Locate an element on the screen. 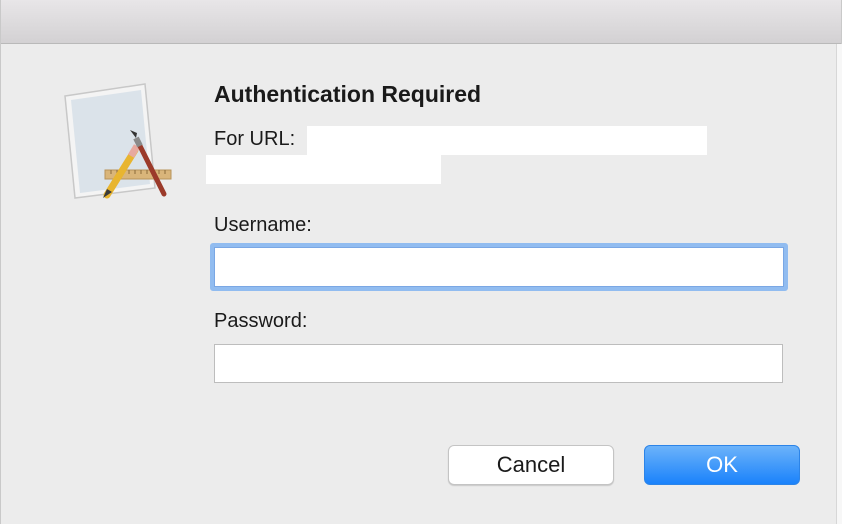 The image size is (842, 524). window-edge is located at coordinates (839, 284).